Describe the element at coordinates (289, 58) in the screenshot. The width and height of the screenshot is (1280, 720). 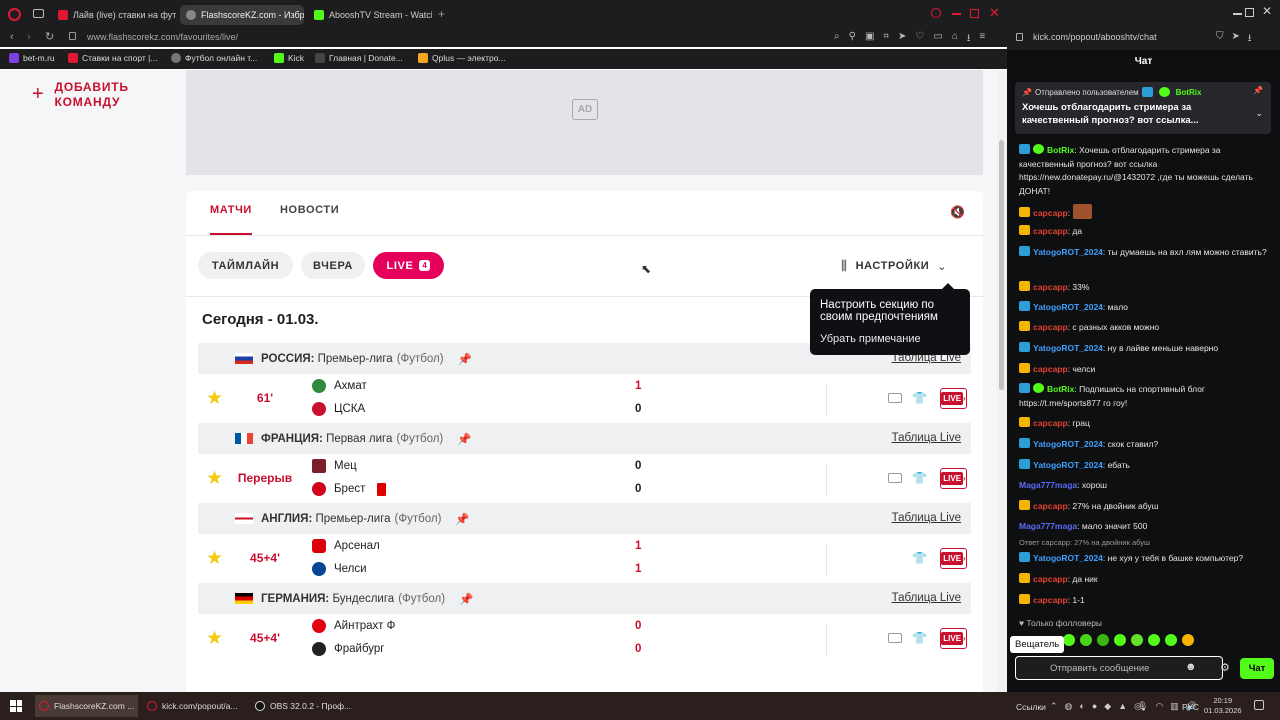
I see `bookmark-kick: Kick` at that location.